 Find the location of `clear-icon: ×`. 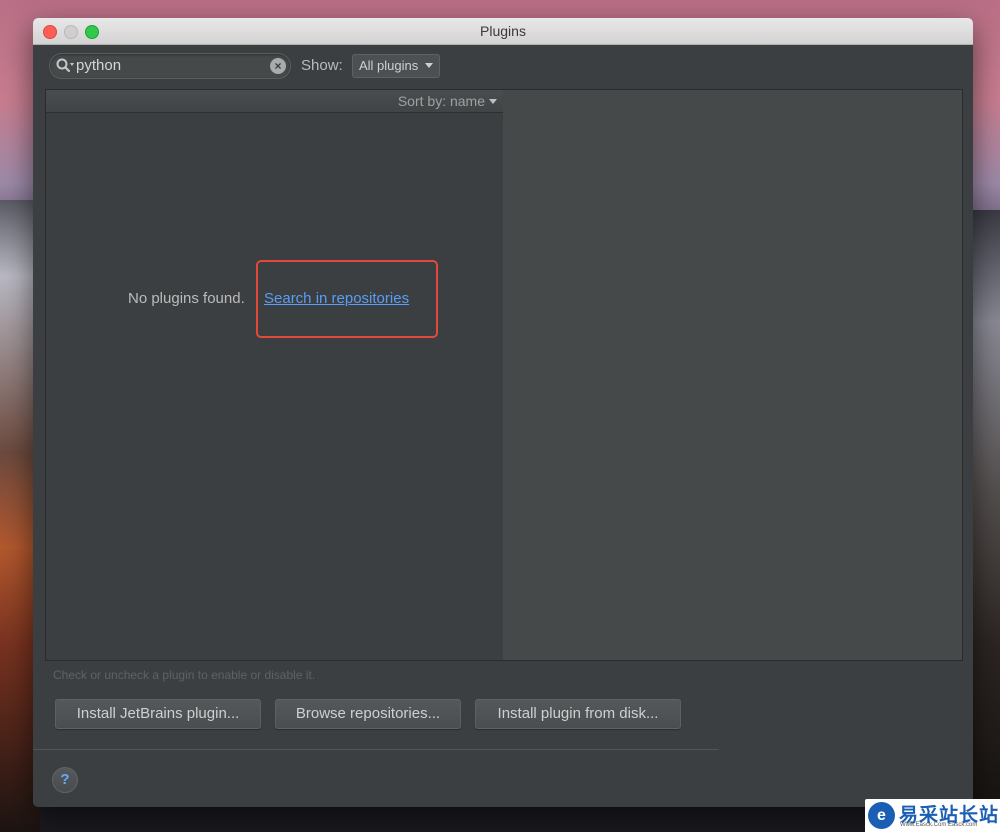

clear-icon: × is located at coordinates (278, 66).